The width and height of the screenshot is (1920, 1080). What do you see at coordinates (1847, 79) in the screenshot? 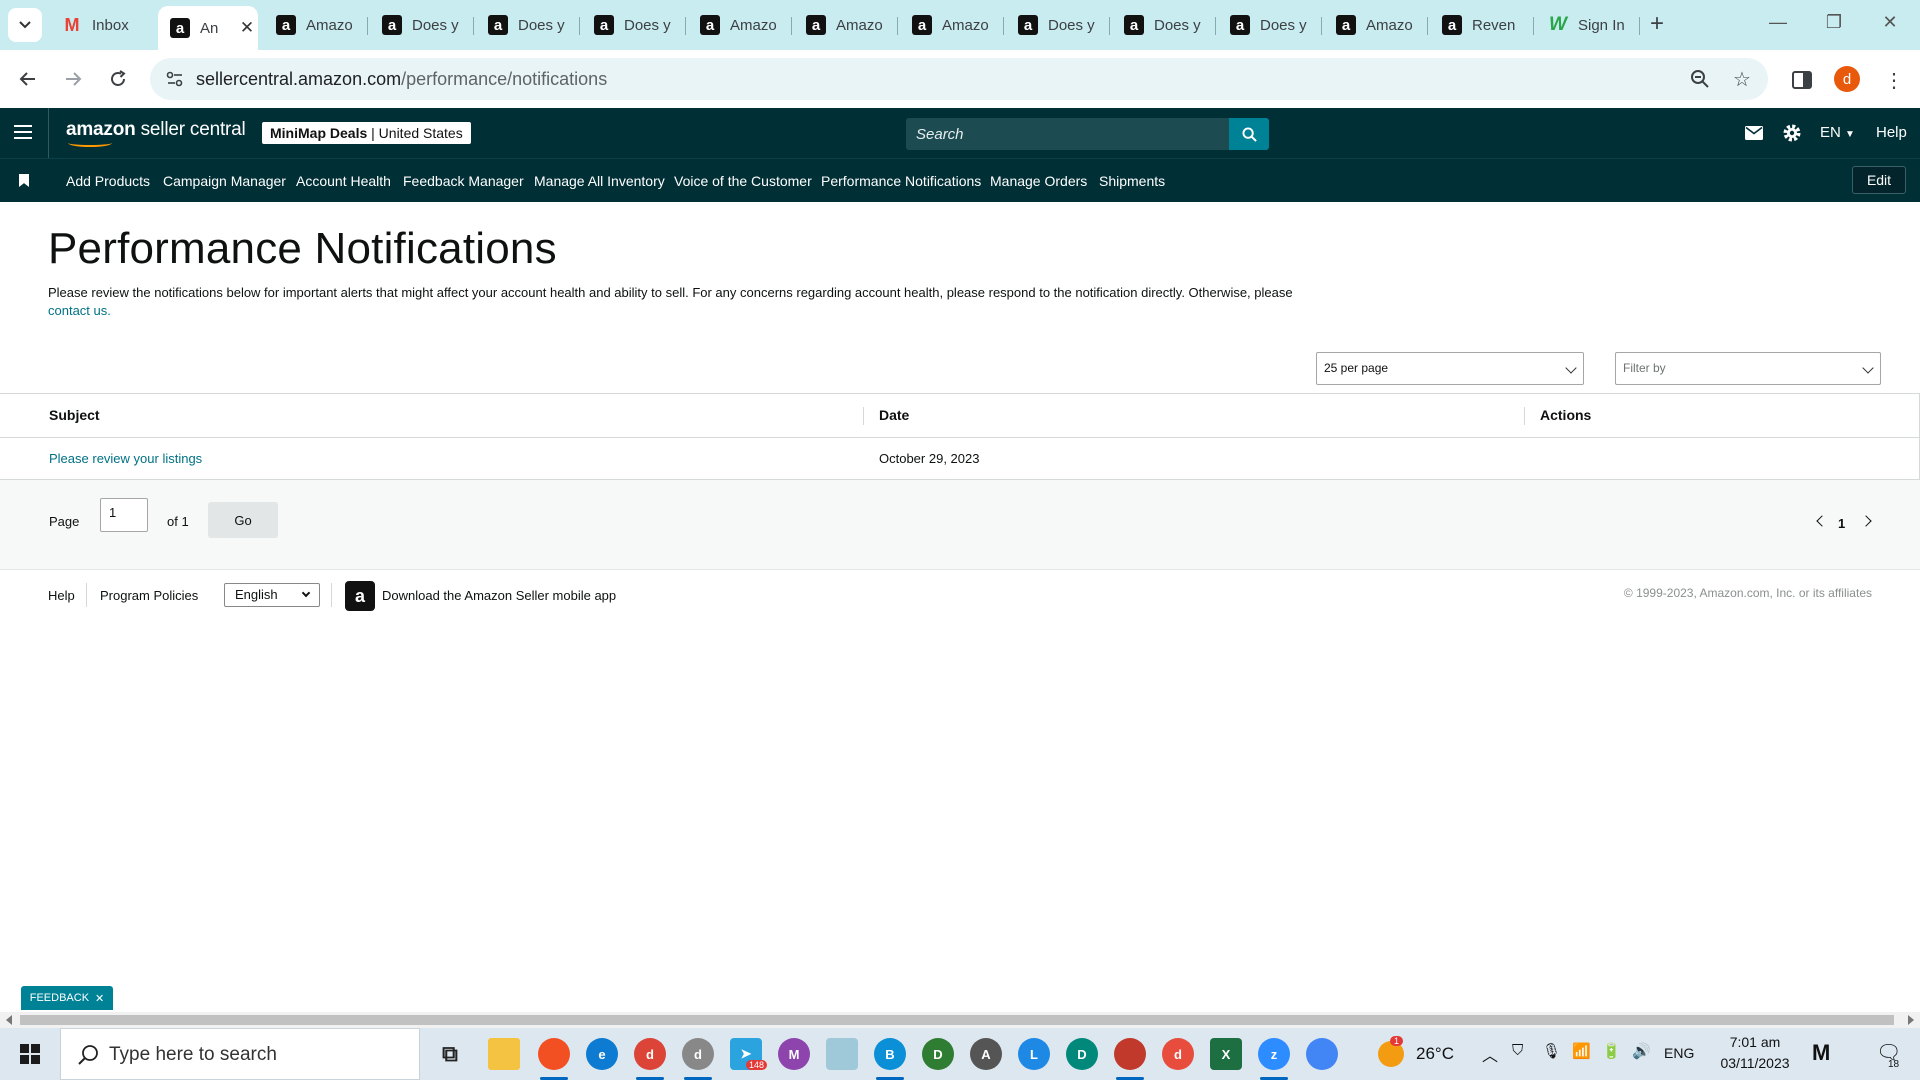
I see `profile-avatar: d` at bounding box center [1847, 79].